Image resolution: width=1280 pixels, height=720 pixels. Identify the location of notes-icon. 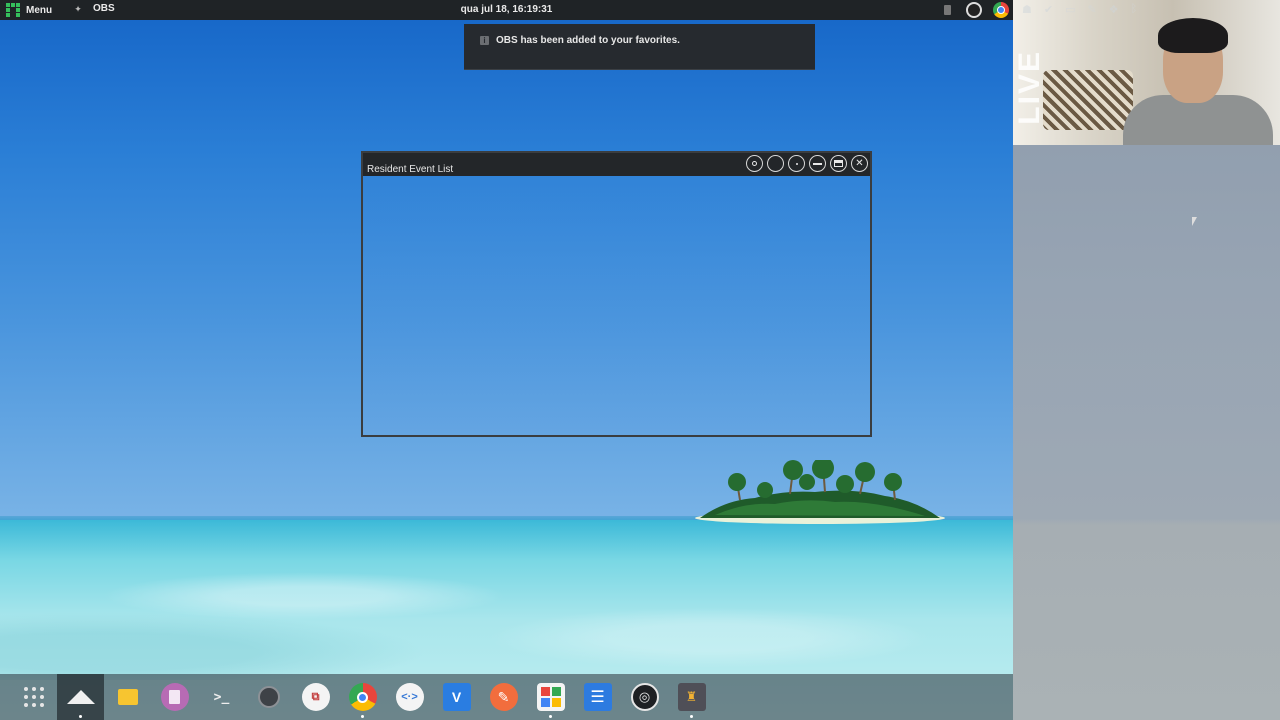
(174, 697).